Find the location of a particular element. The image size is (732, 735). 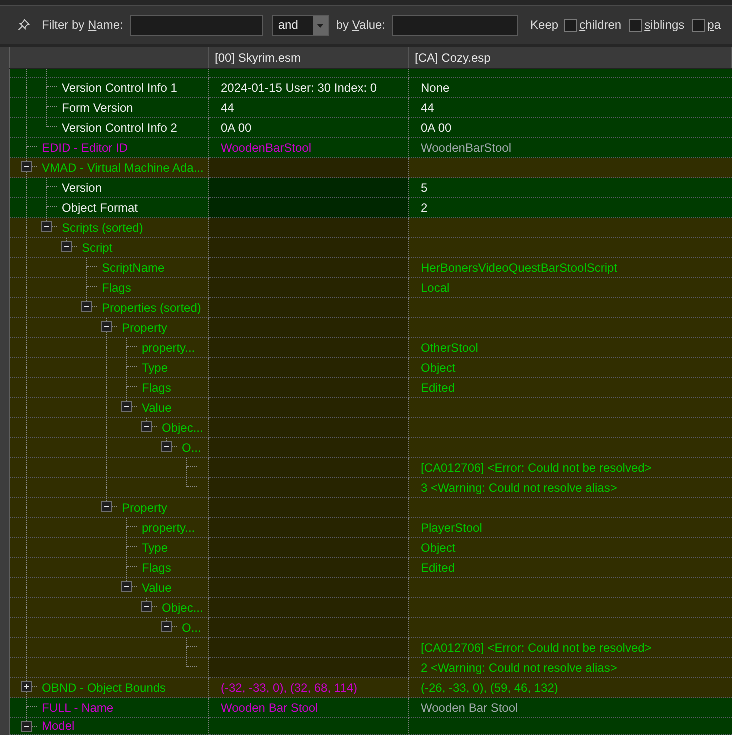

filter-name-field is located at coordinates (197, 25).